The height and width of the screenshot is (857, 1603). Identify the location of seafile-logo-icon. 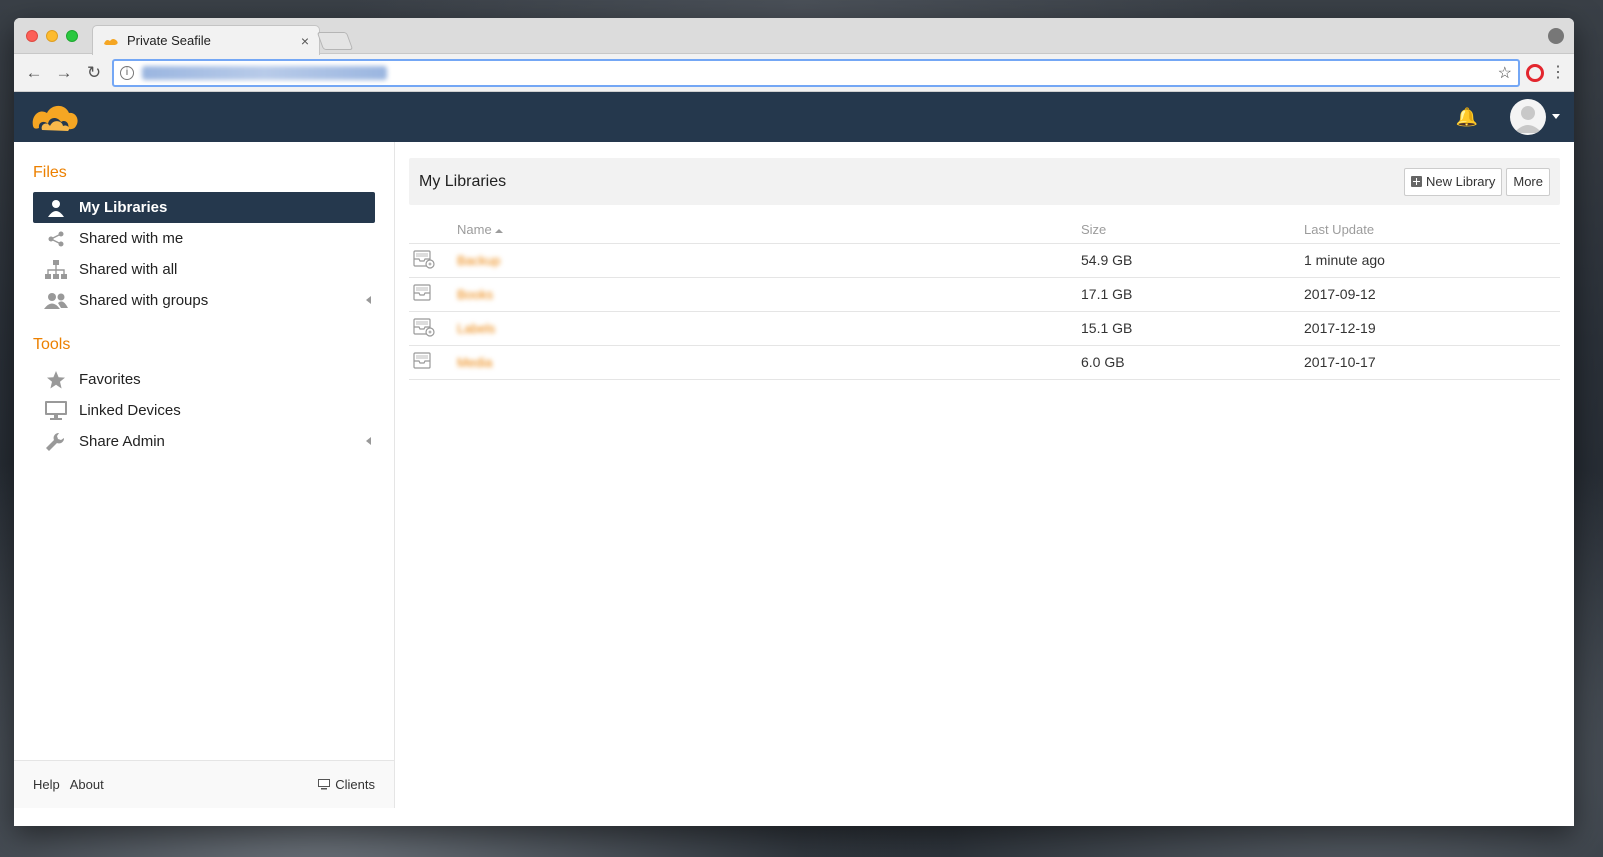
(55, 118).